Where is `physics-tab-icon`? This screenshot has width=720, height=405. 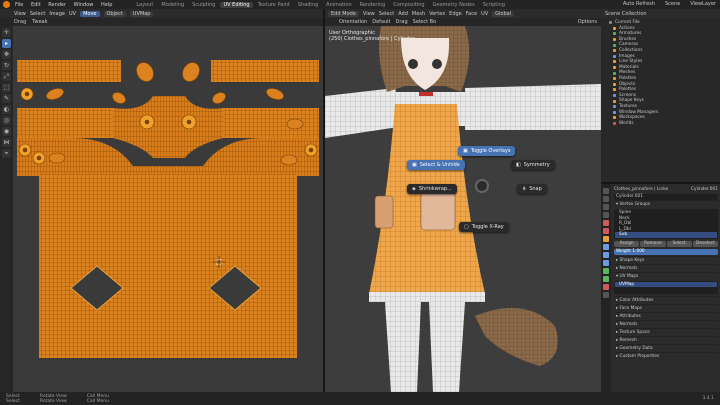
physics-tab-icon is located at coordinates (606, 263).